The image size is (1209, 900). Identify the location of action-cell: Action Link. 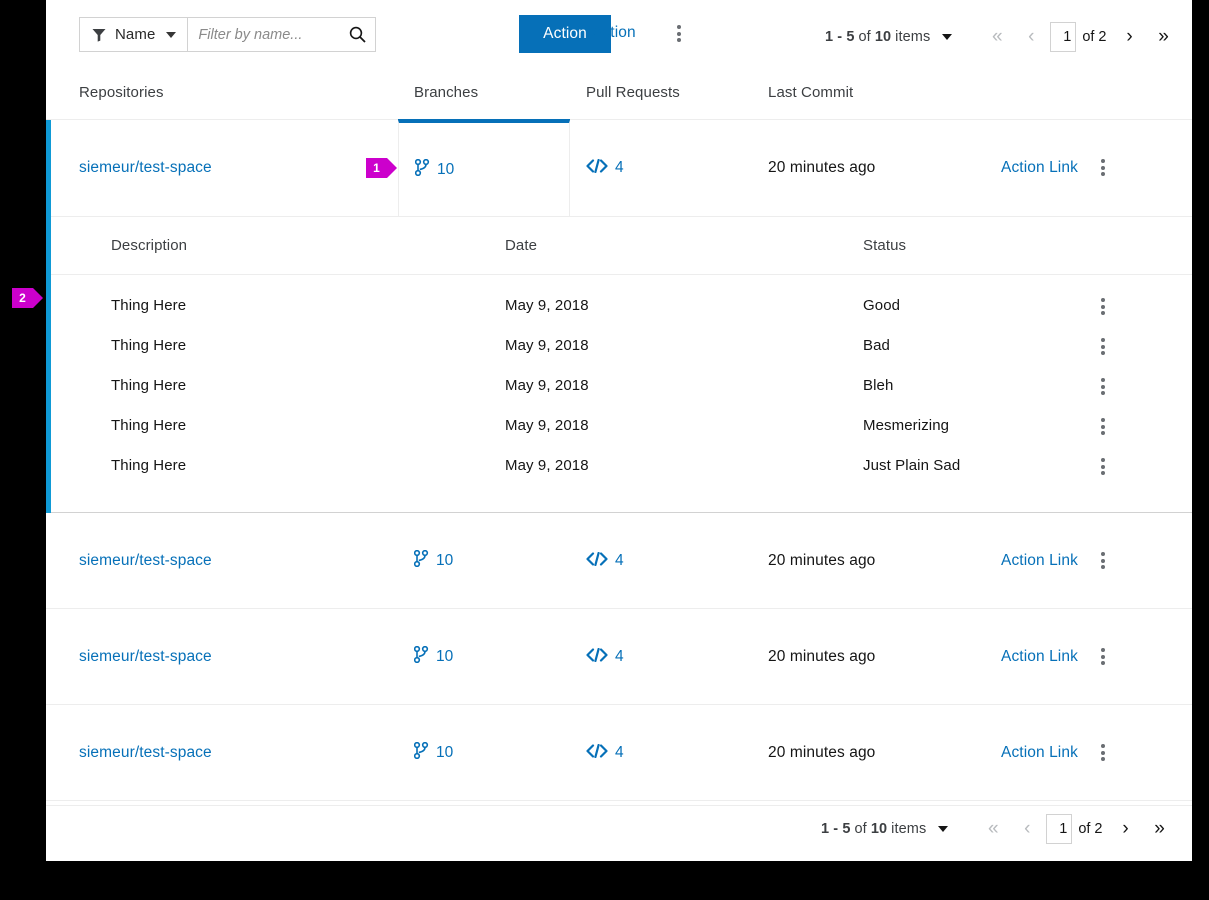
(1039, 561).